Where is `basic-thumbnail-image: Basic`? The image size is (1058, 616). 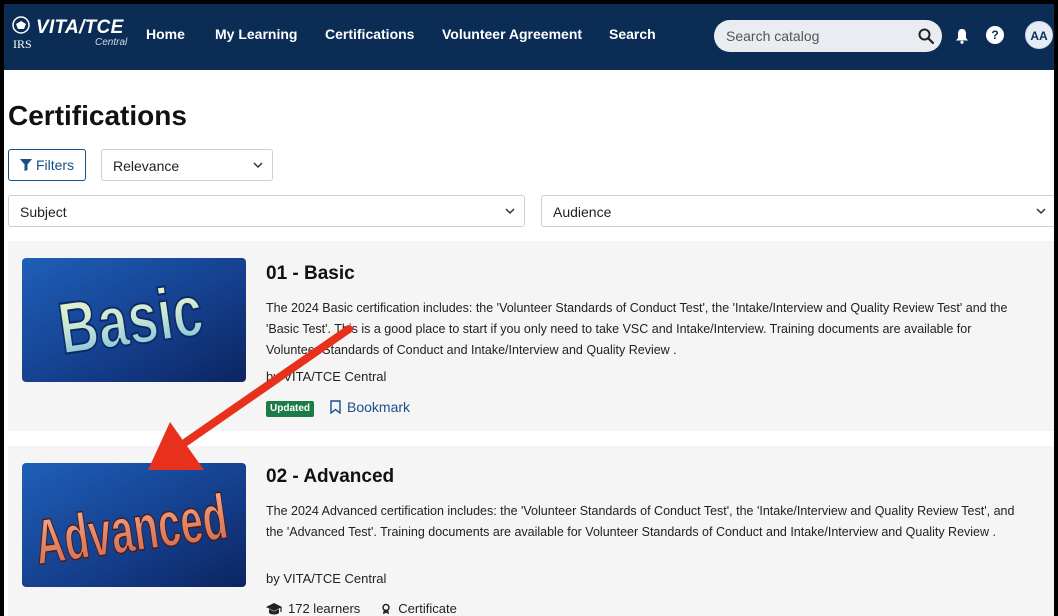
basic-thumbnail-image: Basic is located at coordinates (134, 320).